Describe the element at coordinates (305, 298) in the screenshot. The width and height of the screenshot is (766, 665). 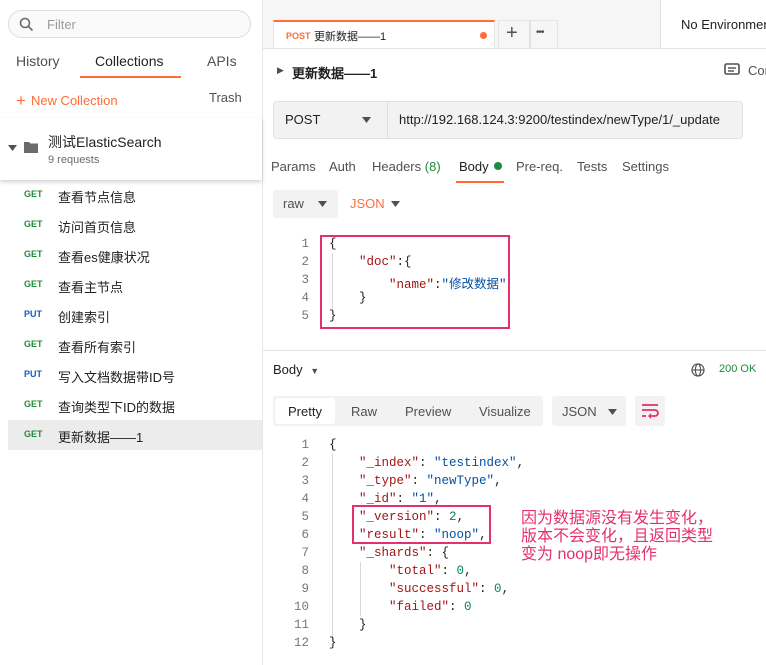
I see `line-number: 4` at that location.